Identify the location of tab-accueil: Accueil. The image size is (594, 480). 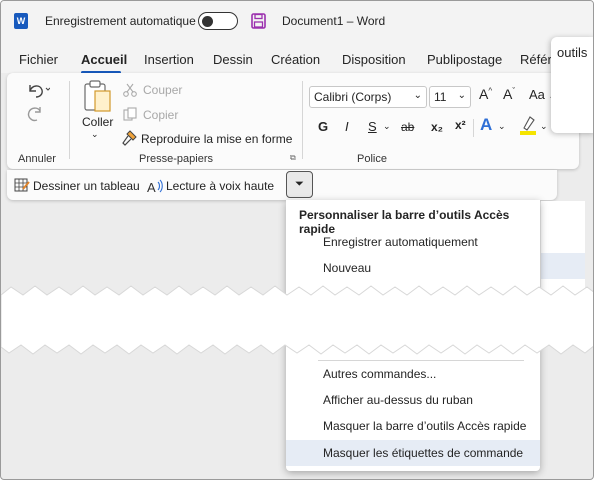
(104, 59).